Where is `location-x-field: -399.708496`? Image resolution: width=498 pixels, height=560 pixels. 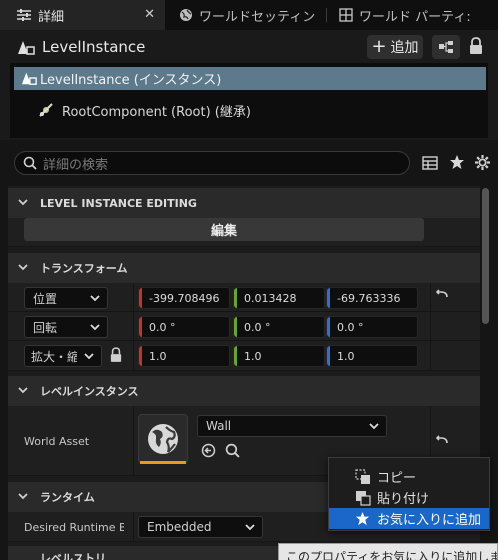
location-x-field: -399.708496 is located at coordinates (184, 298).